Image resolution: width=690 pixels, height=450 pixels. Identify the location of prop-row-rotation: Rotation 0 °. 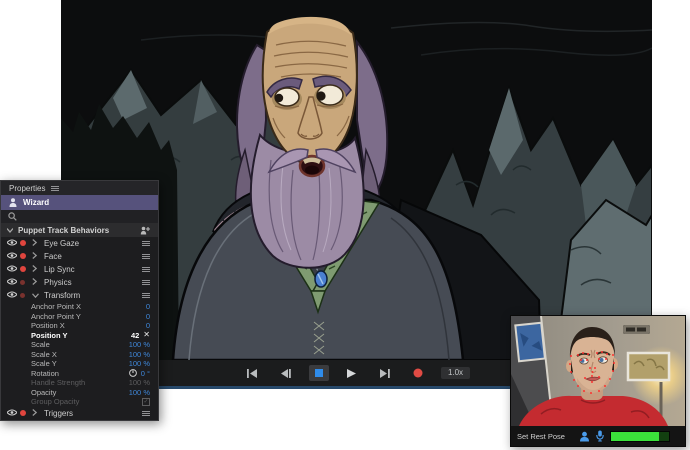
(79, 374).